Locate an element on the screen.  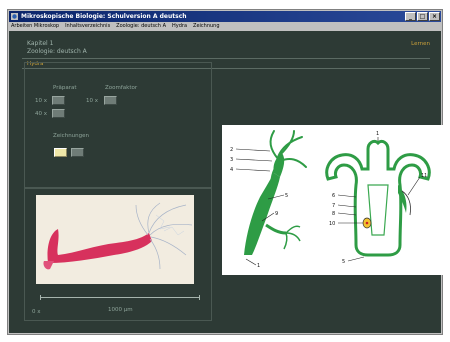
scale-label: 0 x is located at coordinates (36, 312).